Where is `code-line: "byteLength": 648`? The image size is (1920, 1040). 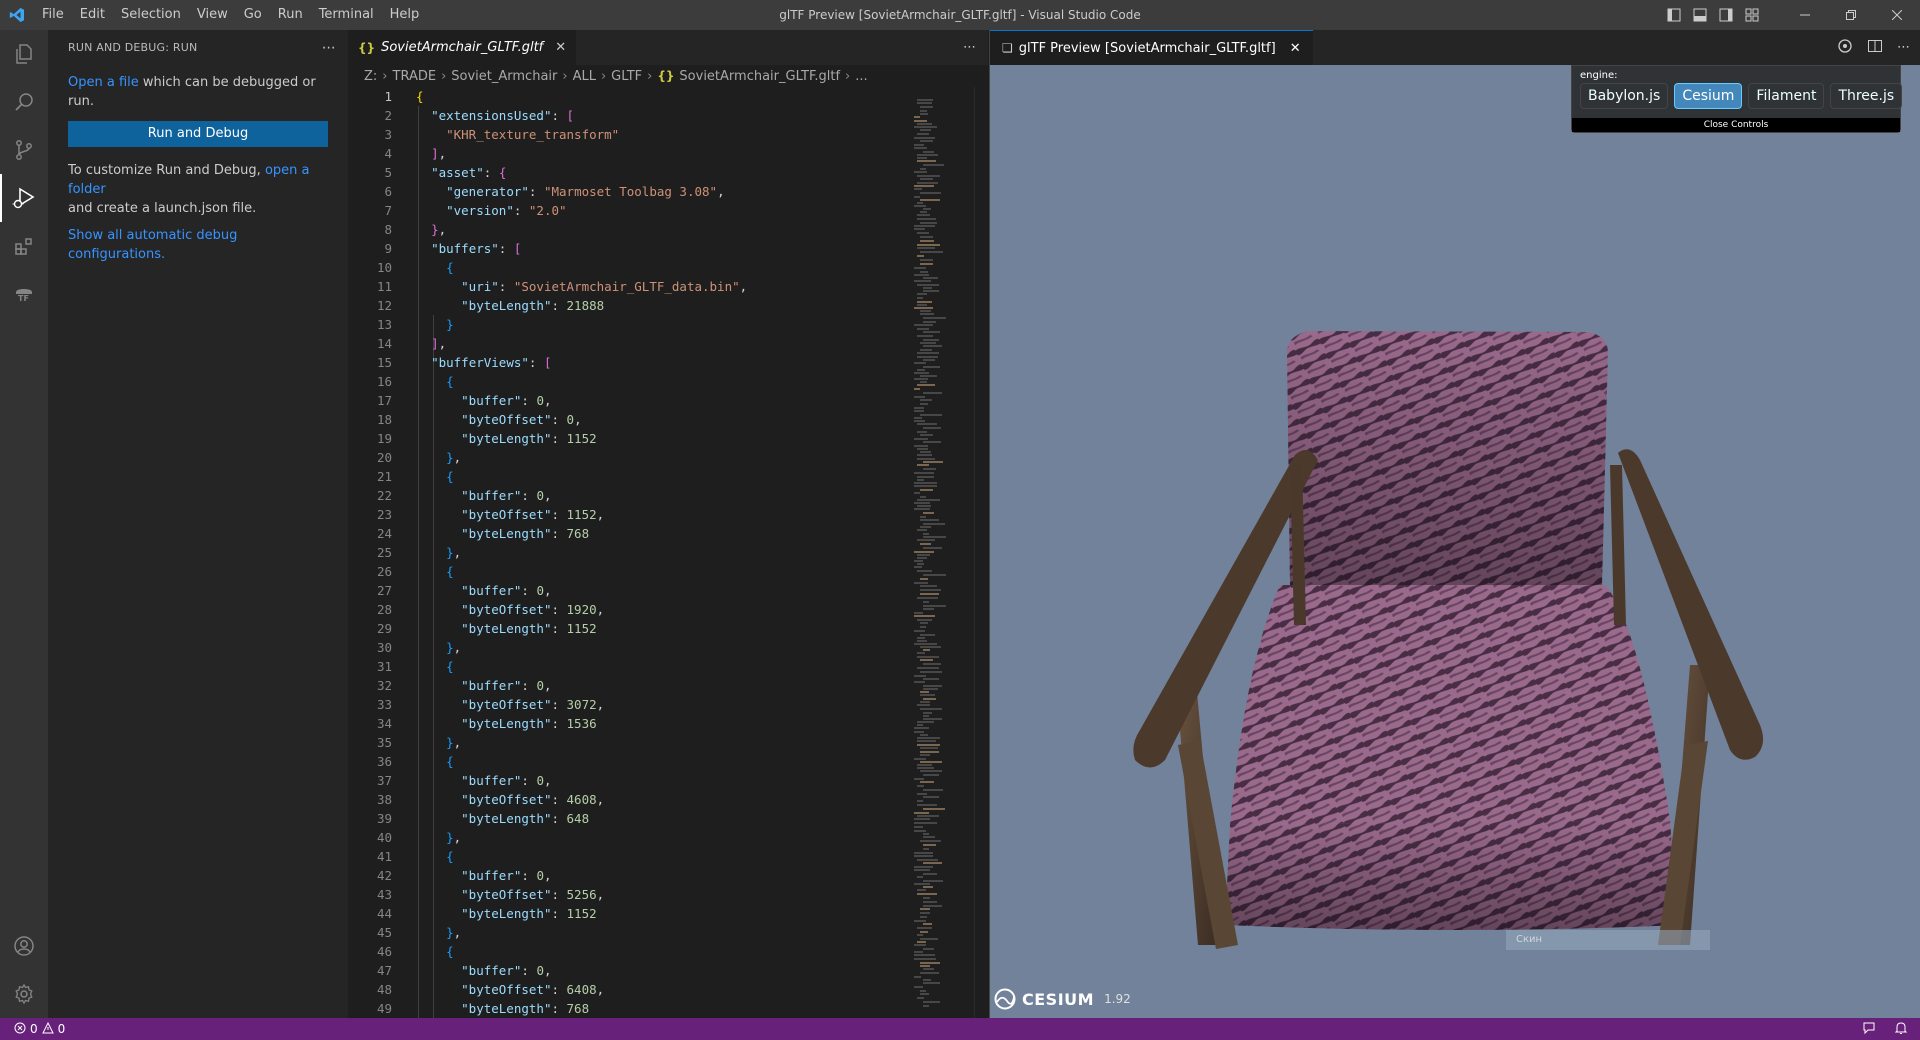 code-line: "byteLength": 648 is located at coordinates (661, 818).